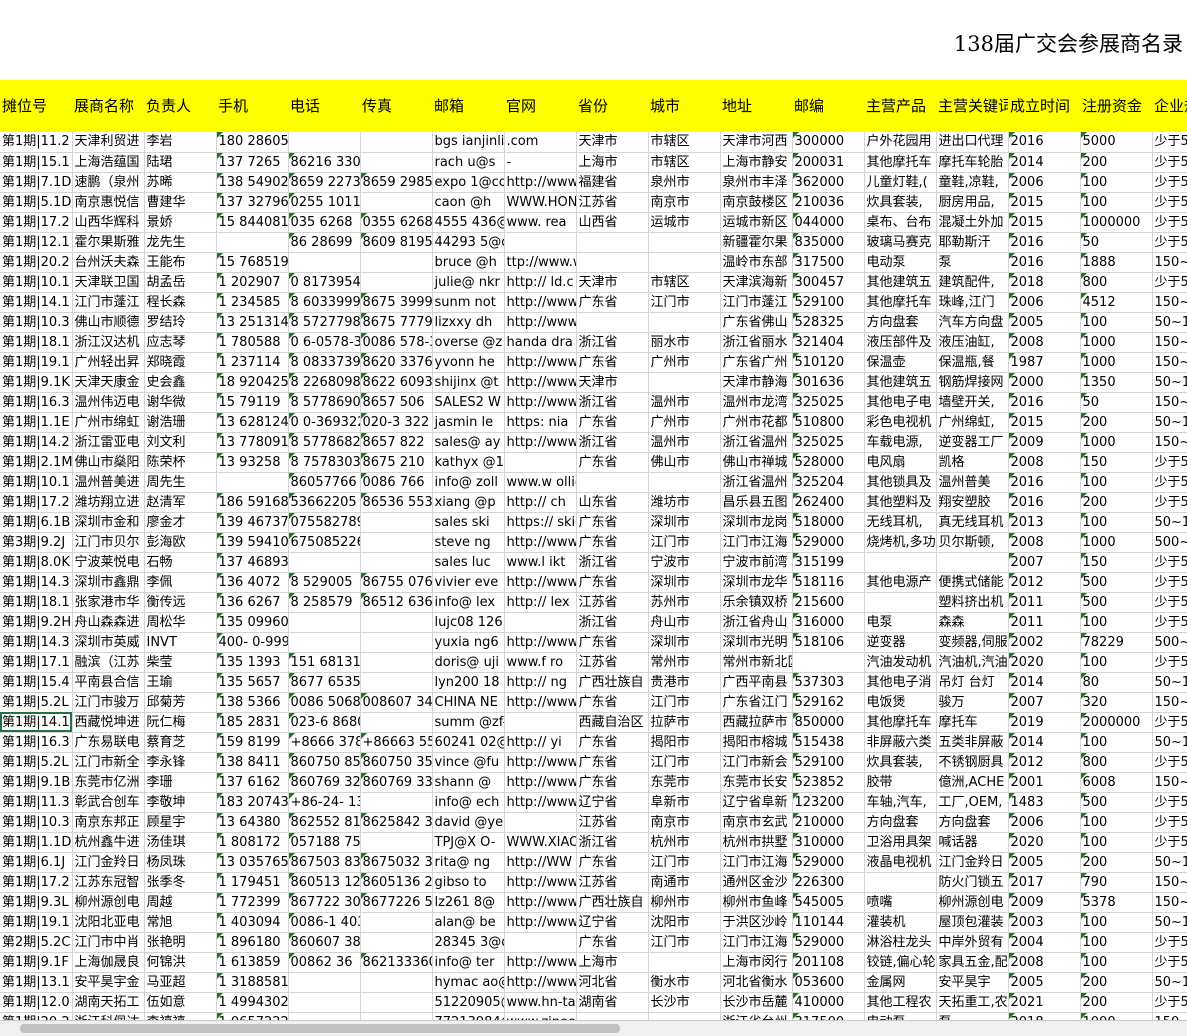 The width and height of the screenshot is (1187, 1036). Describe the element at coordinates (684, 362) in the screenshot. I see `table-cell: 广州市` at that location.